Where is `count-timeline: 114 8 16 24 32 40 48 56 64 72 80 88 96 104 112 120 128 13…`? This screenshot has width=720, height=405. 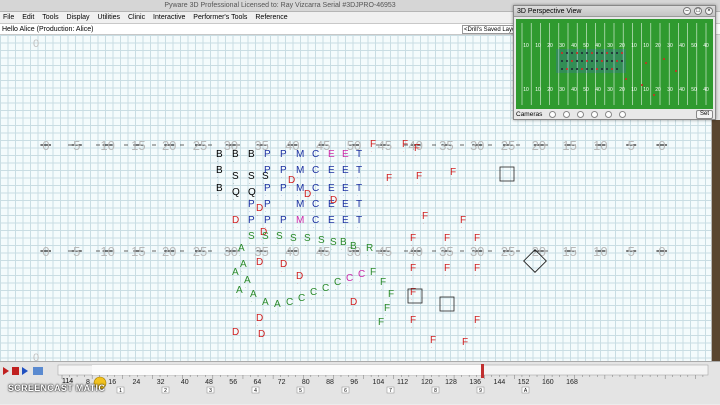
count-timeline: 114 8 16 24 32 40 48 56 64 72 80 88 96 104 112 120 128 13… is located at coordinates (360, 382).